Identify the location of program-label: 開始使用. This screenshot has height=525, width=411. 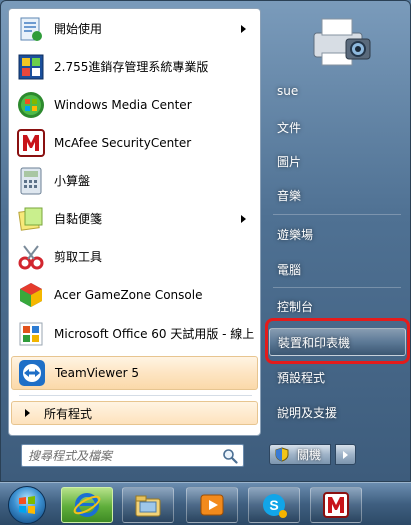
(78, 29).